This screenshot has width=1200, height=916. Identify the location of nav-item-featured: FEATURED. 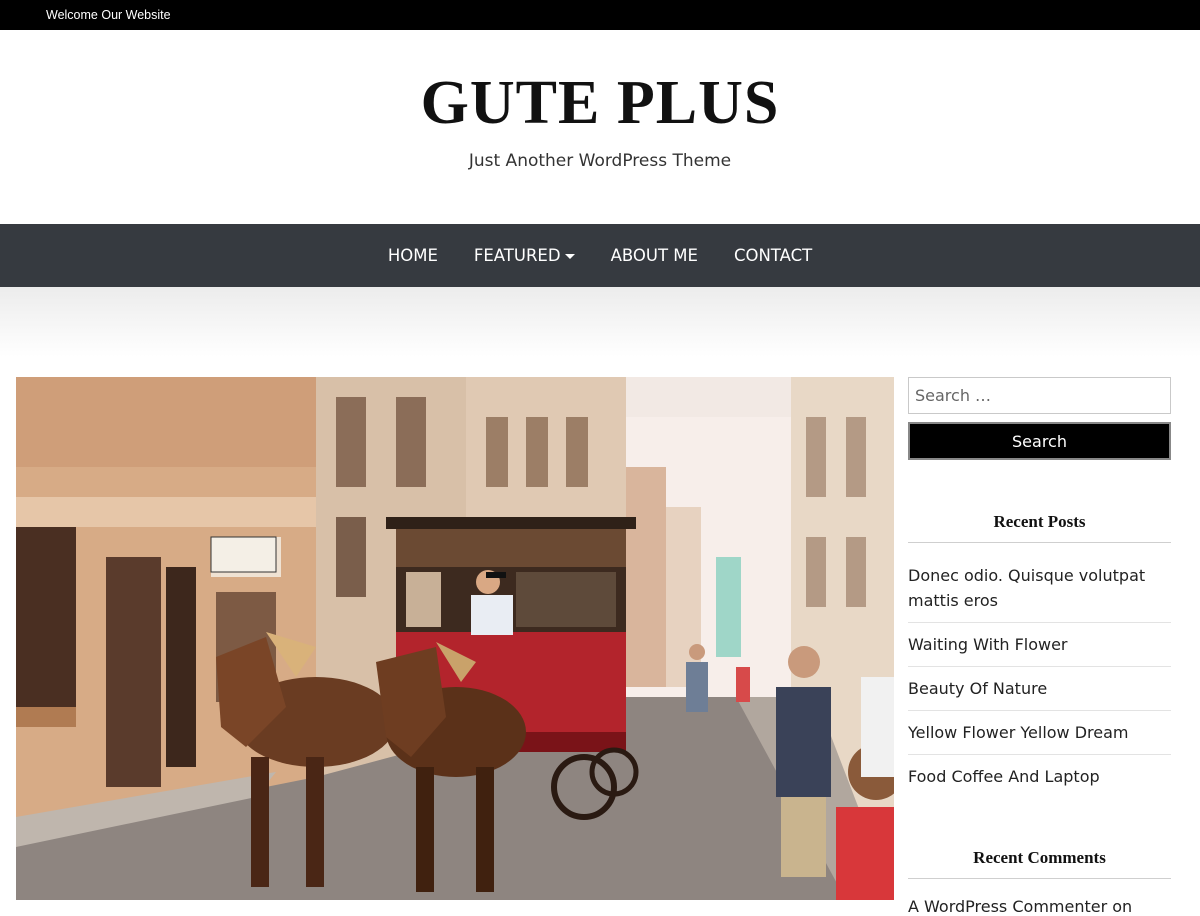
(524, 255).